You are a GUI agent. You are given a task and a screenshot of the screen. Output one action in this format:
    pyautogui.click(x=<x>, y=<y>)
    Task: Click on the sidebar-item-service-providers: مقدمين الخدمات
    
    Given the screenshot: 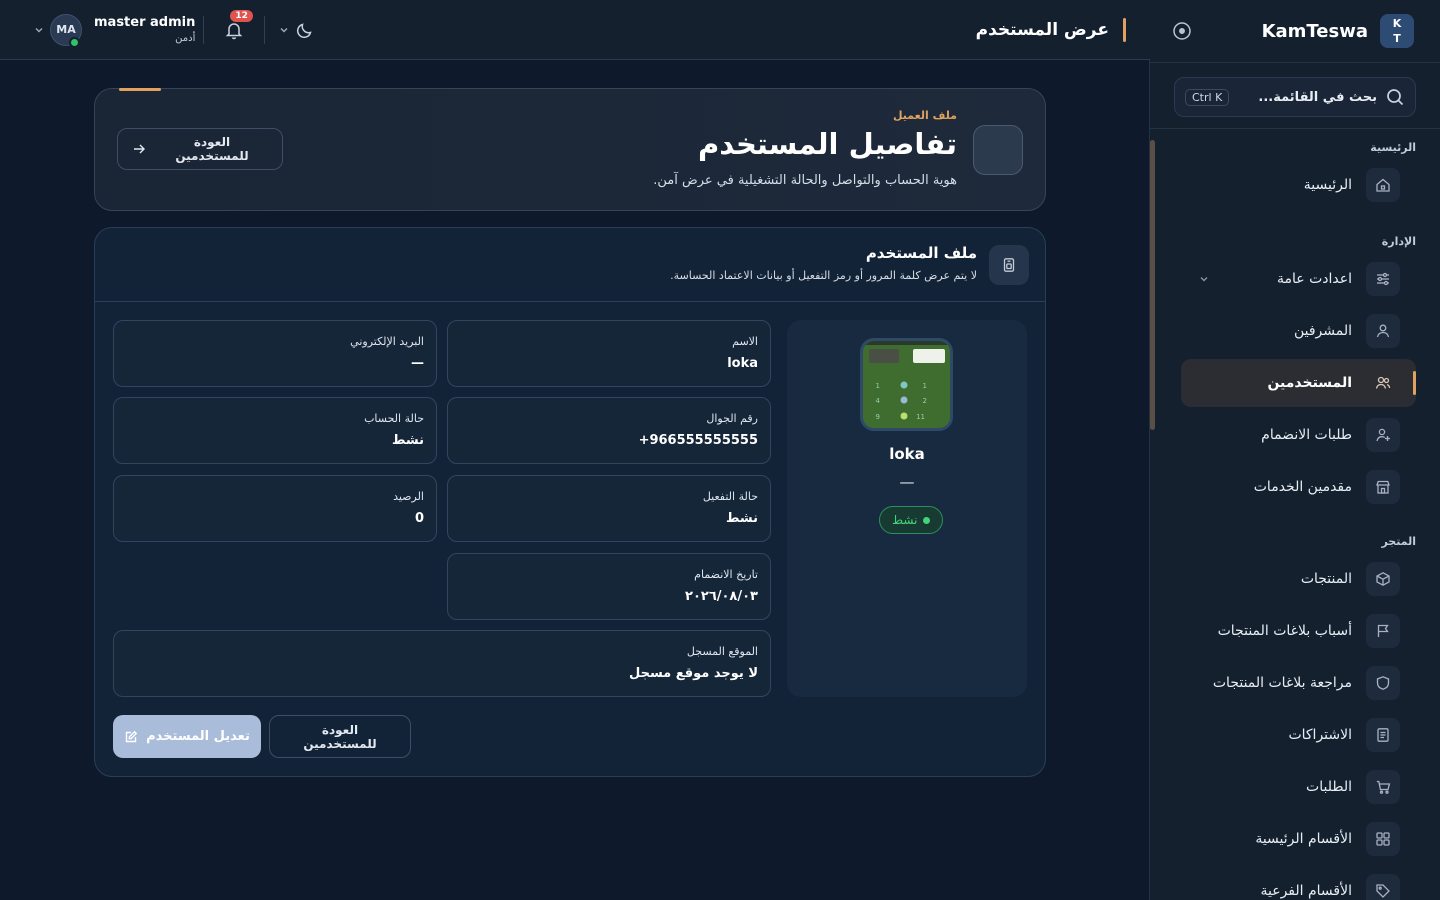 What is the action you would take?
    pyautogui.click(x=1300, y=487)
    